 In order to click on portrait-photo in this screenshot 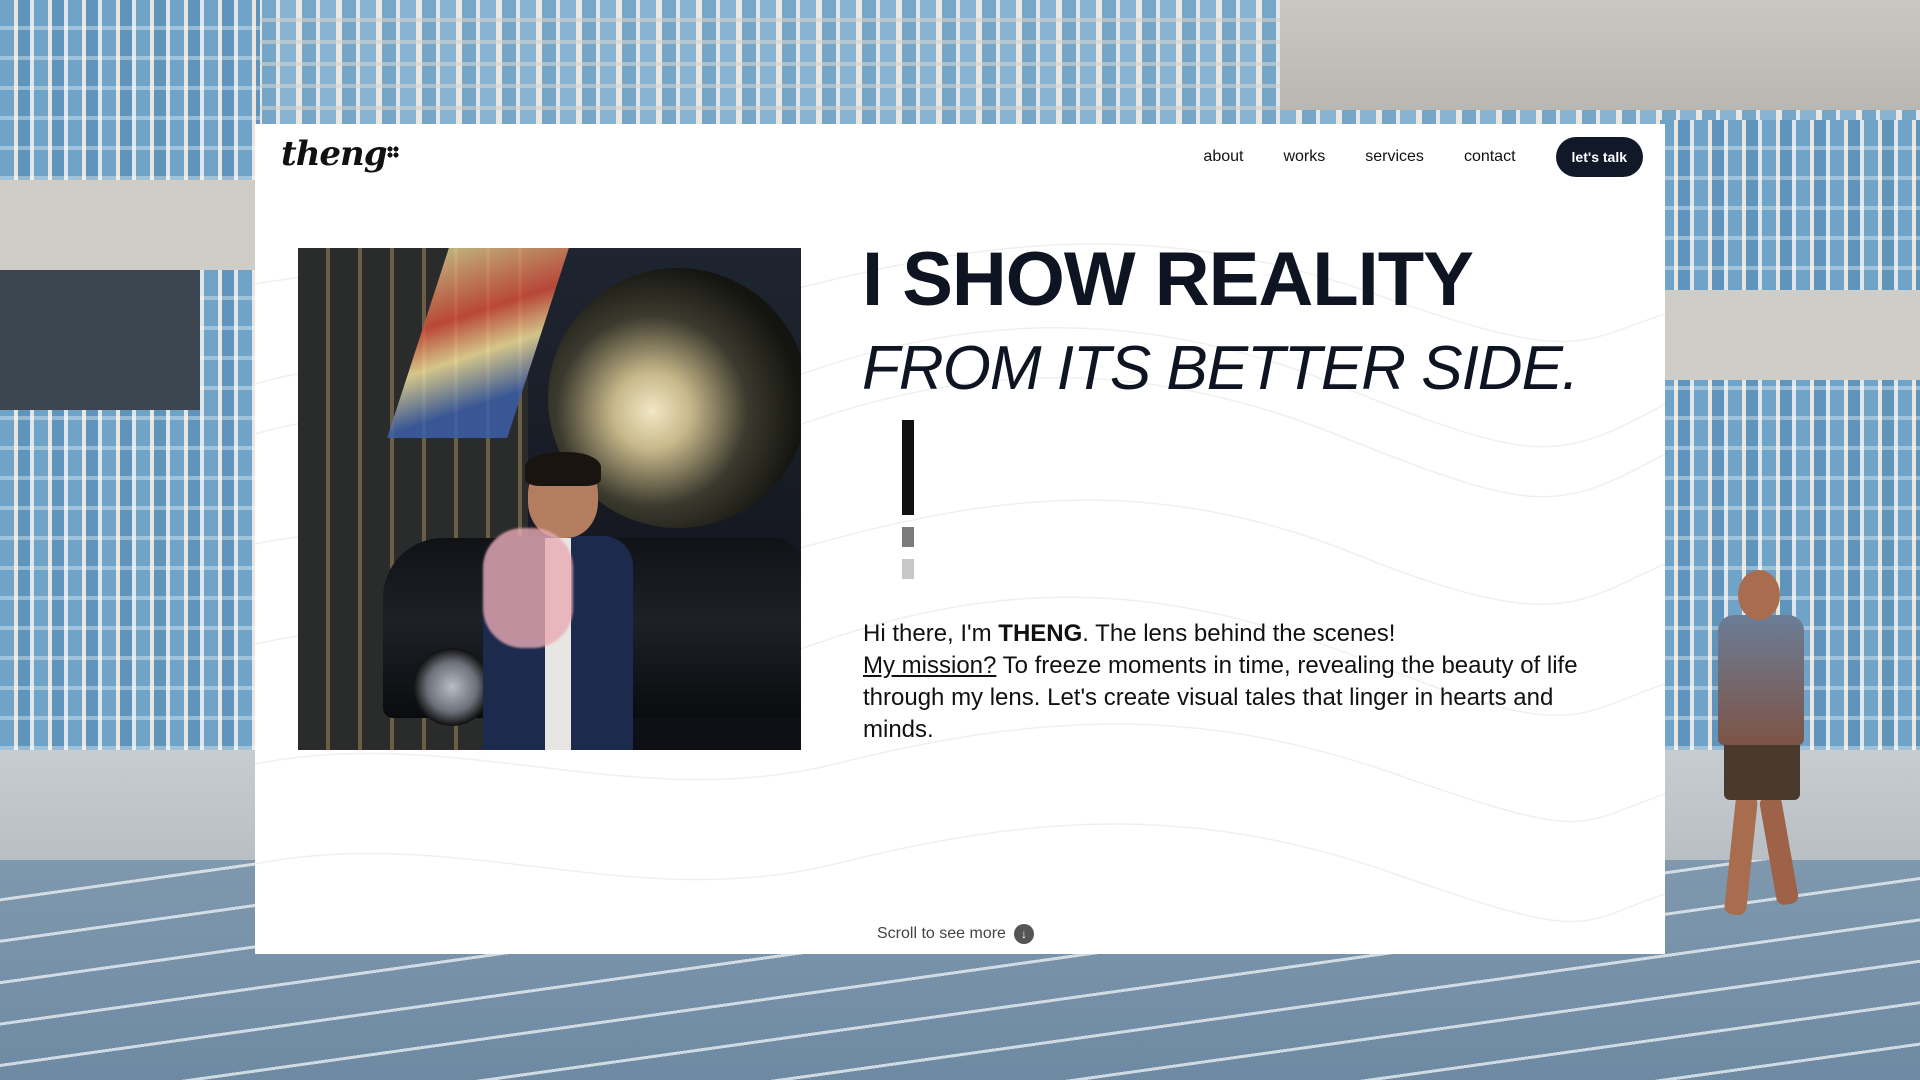, I will do `click(549, 499)`.